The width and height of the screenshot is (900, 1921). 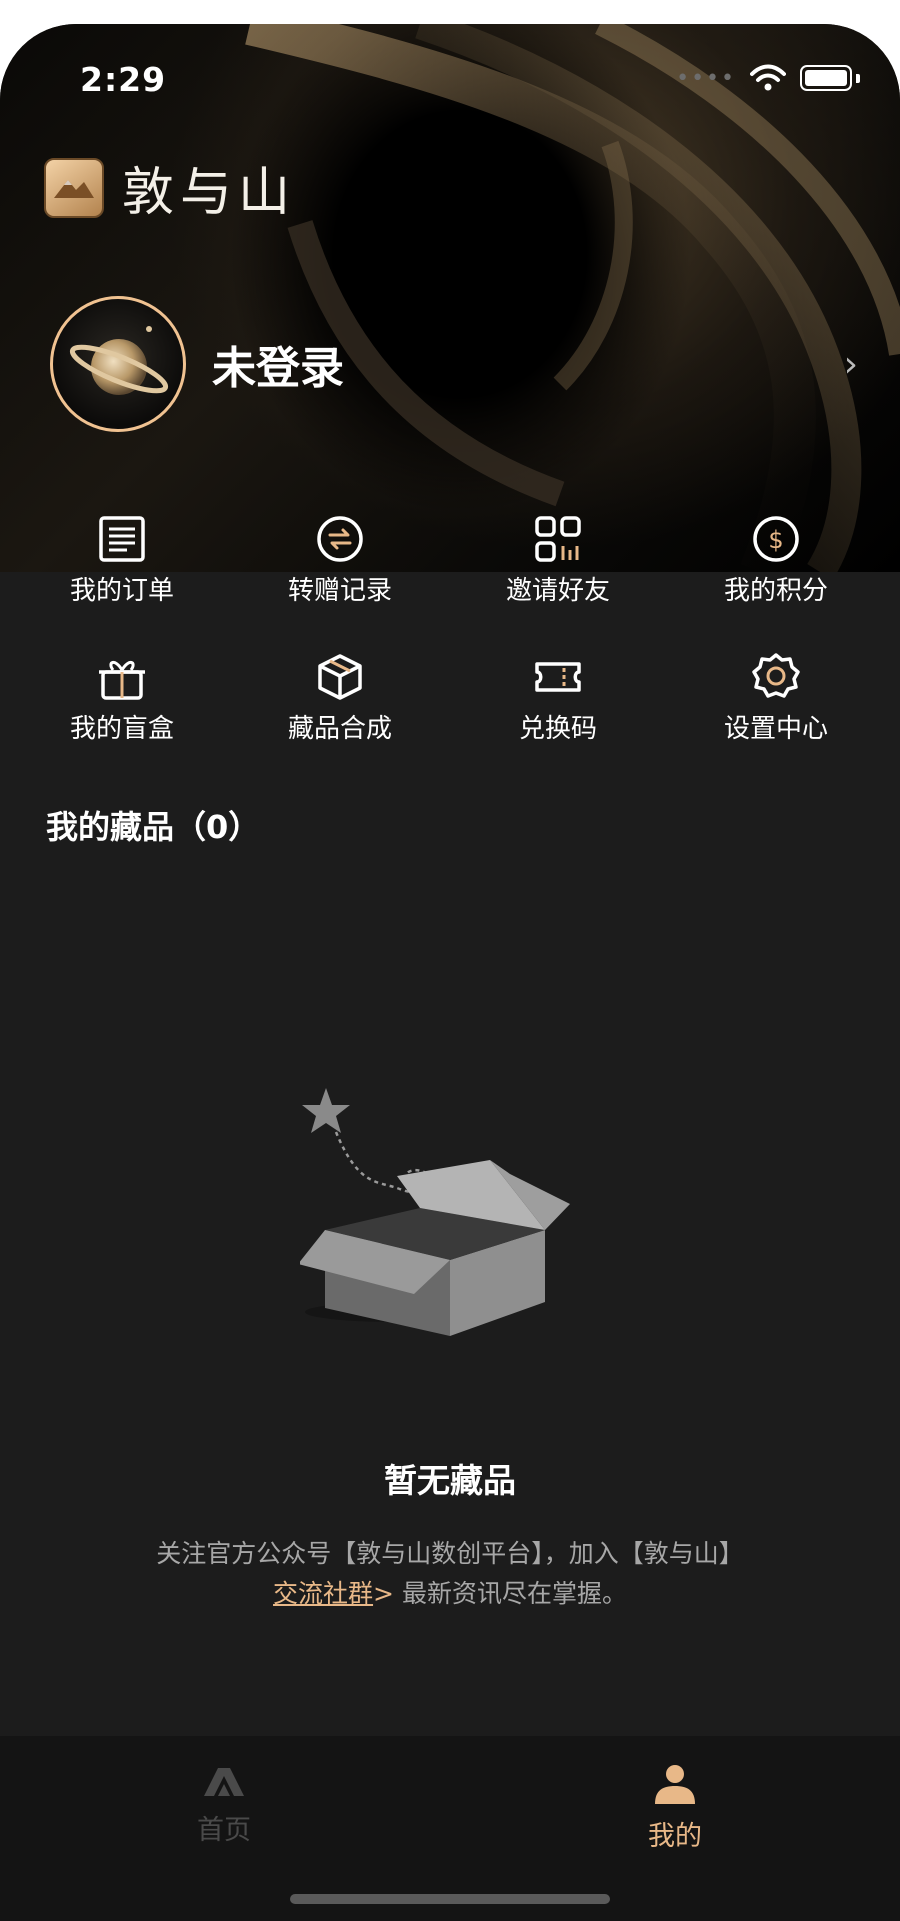 What do you see at coordinates (558, 698) in the screenshot?
I see `menu-item-redeem-code: 兑换码` at bounding box center [558, 698].